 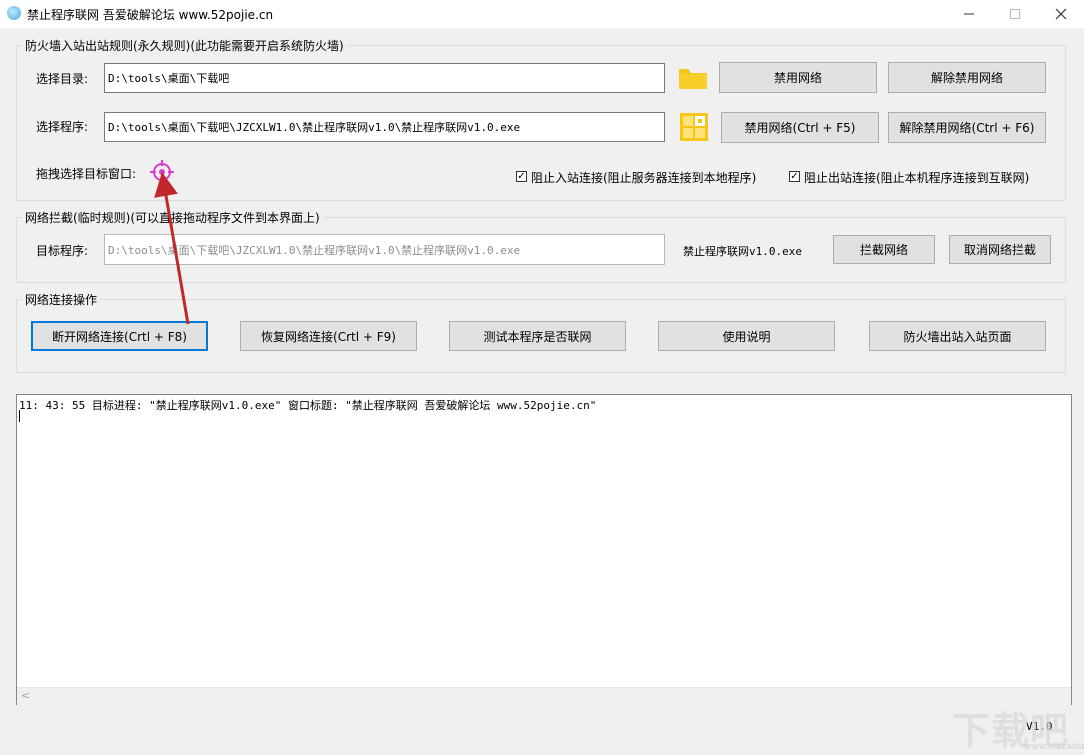 I want to click on restore-network-button: 恢复网络连接(Crtl + F9), so click(x=328, y=336).